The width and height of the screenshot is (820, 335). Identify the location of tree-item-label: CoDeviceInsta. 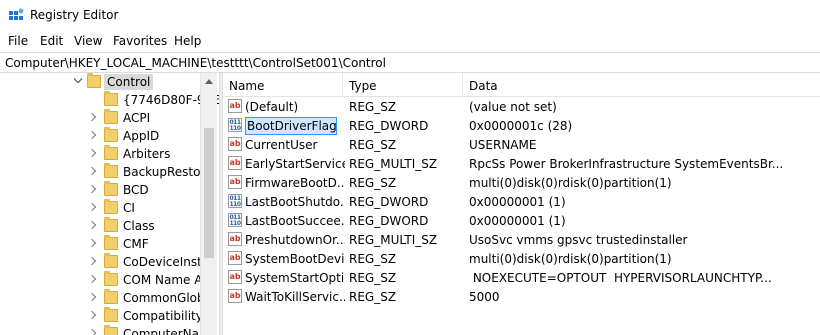
(166, 262).